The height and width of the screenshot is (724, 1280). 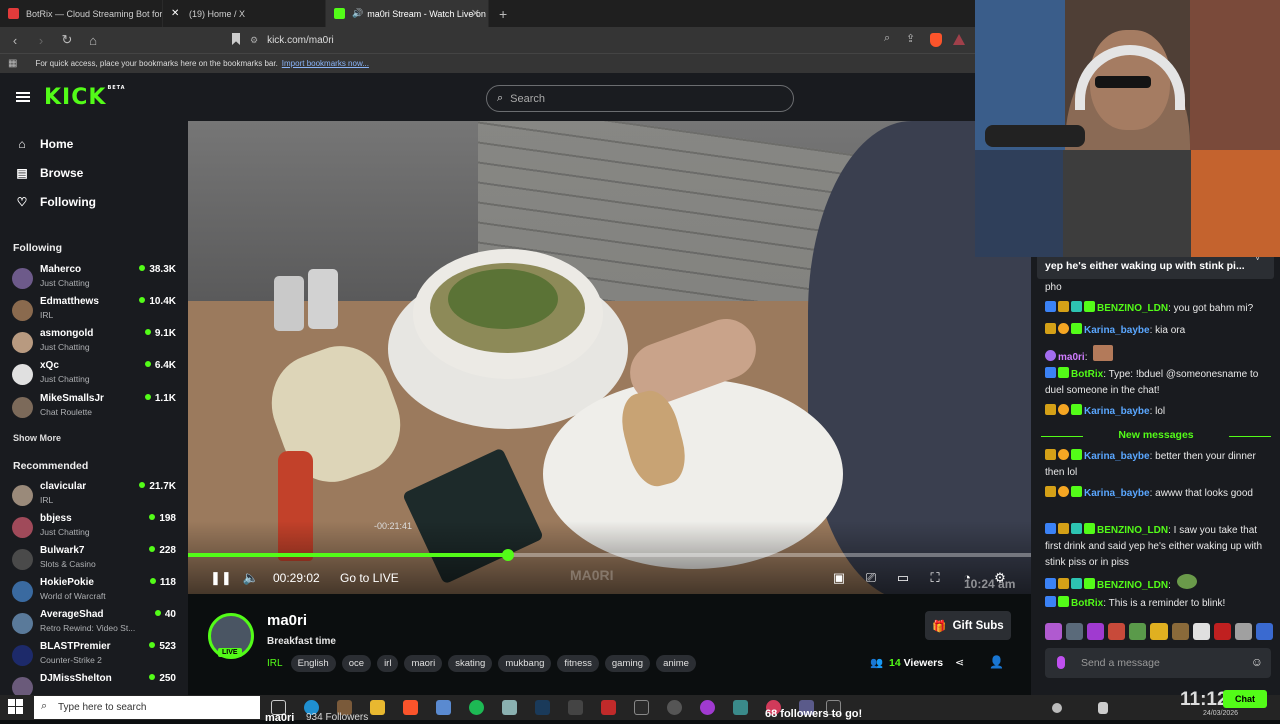 I want to click on tab-kick-ma0ri: 🔊 ma0ri Stream - Watch Live on ✕, so click(x=407, y=13).